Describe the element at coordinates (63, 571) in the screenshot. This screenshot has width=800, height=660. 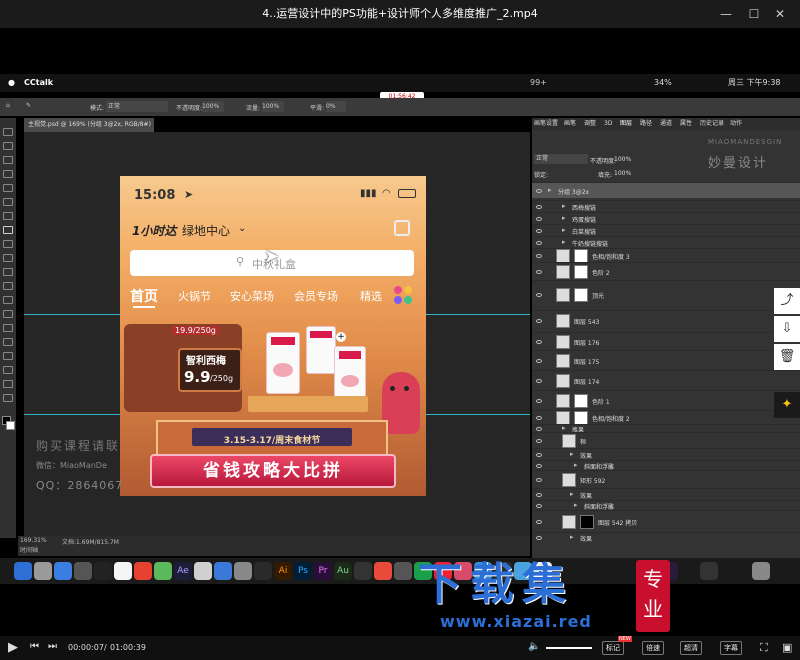
I see `safari-icon` at that location.